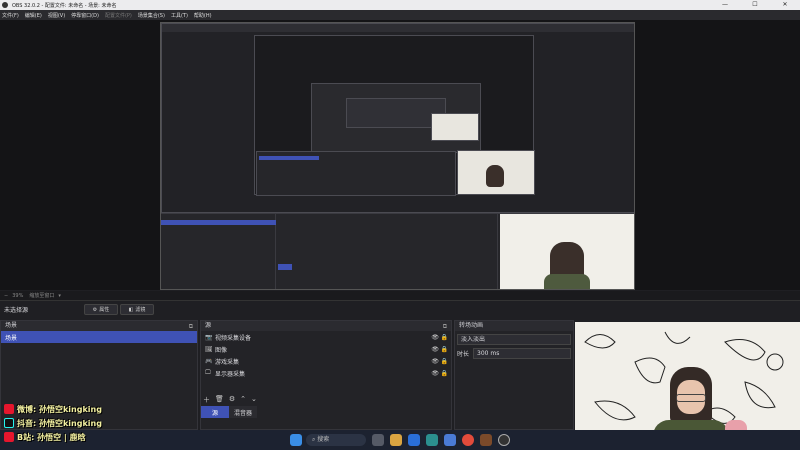  I want to click on app-icon, so click(432, 440).